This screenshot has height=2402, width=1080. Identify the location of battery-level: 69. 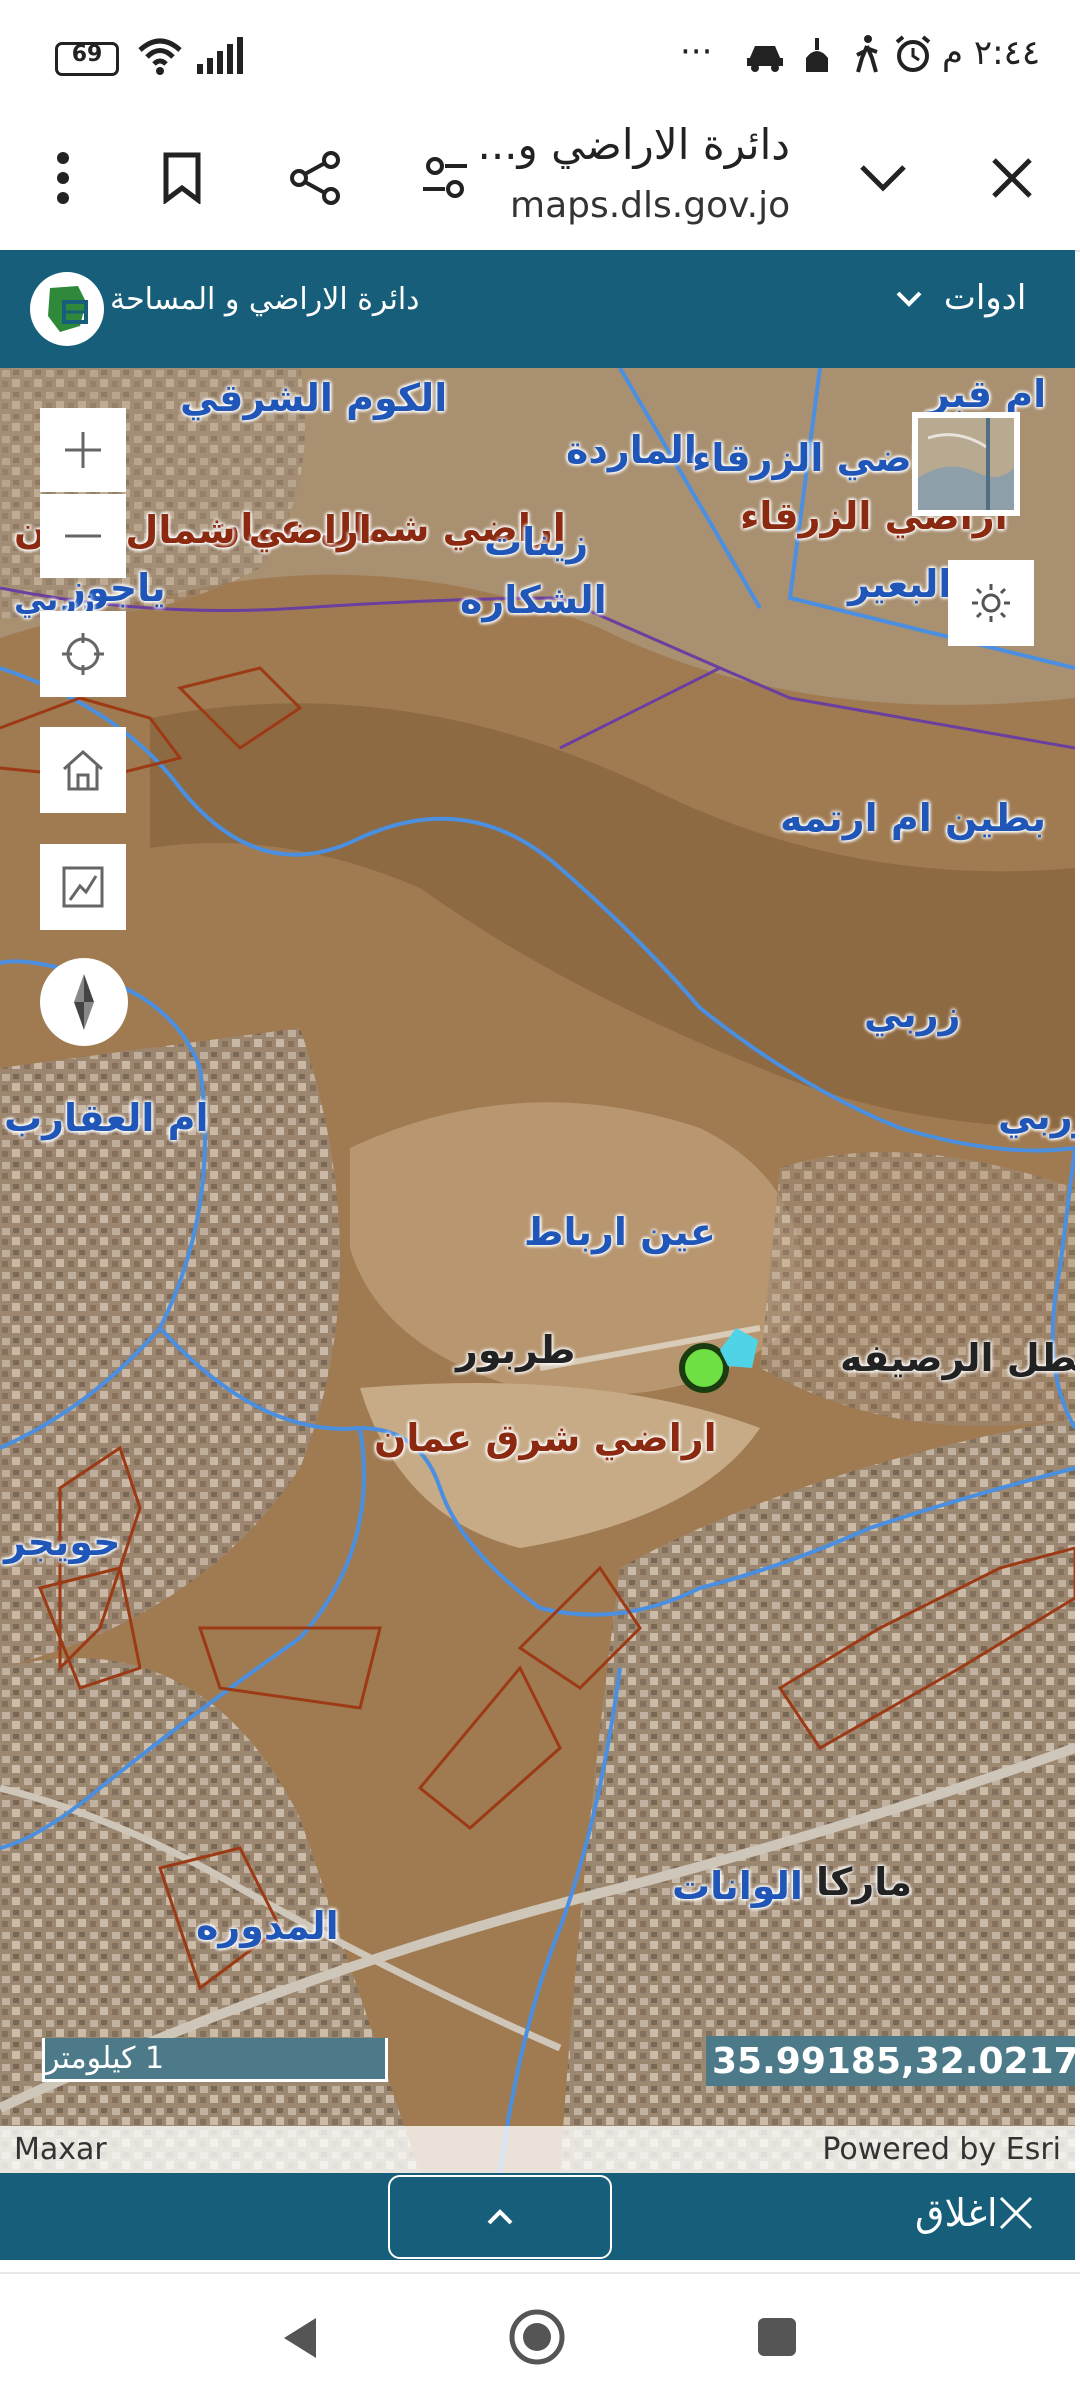
(87, 54).